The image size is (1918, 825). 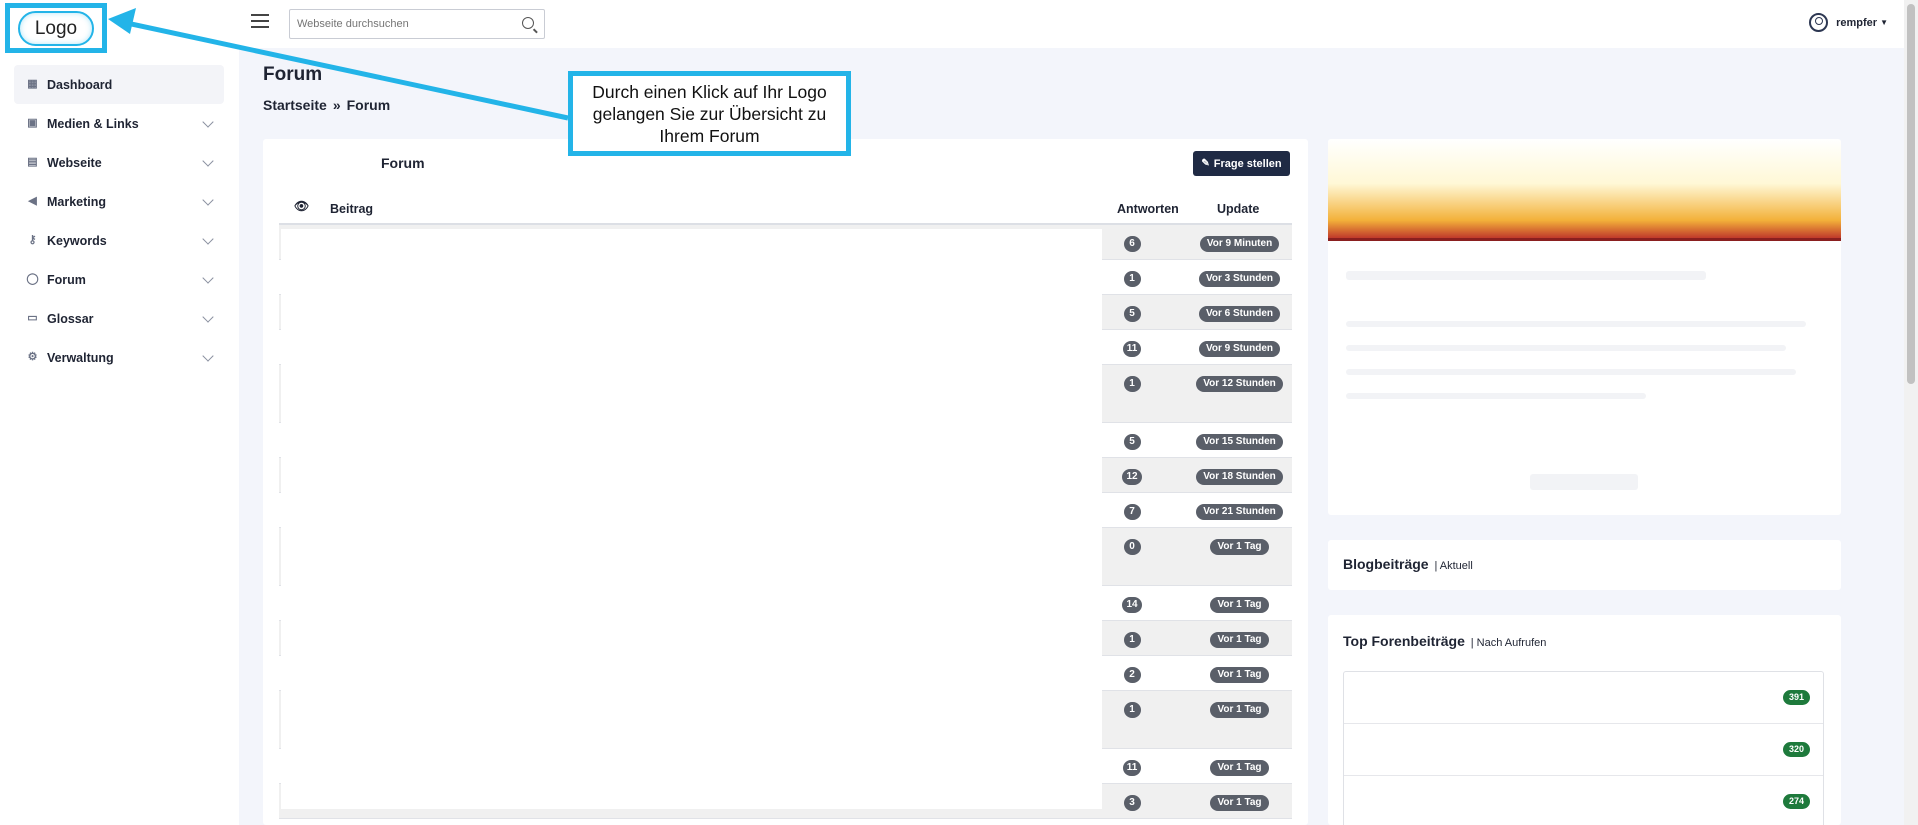 I want to click on ask-question-button: ✎ Frage stellen, so click(x=1241, y=163).